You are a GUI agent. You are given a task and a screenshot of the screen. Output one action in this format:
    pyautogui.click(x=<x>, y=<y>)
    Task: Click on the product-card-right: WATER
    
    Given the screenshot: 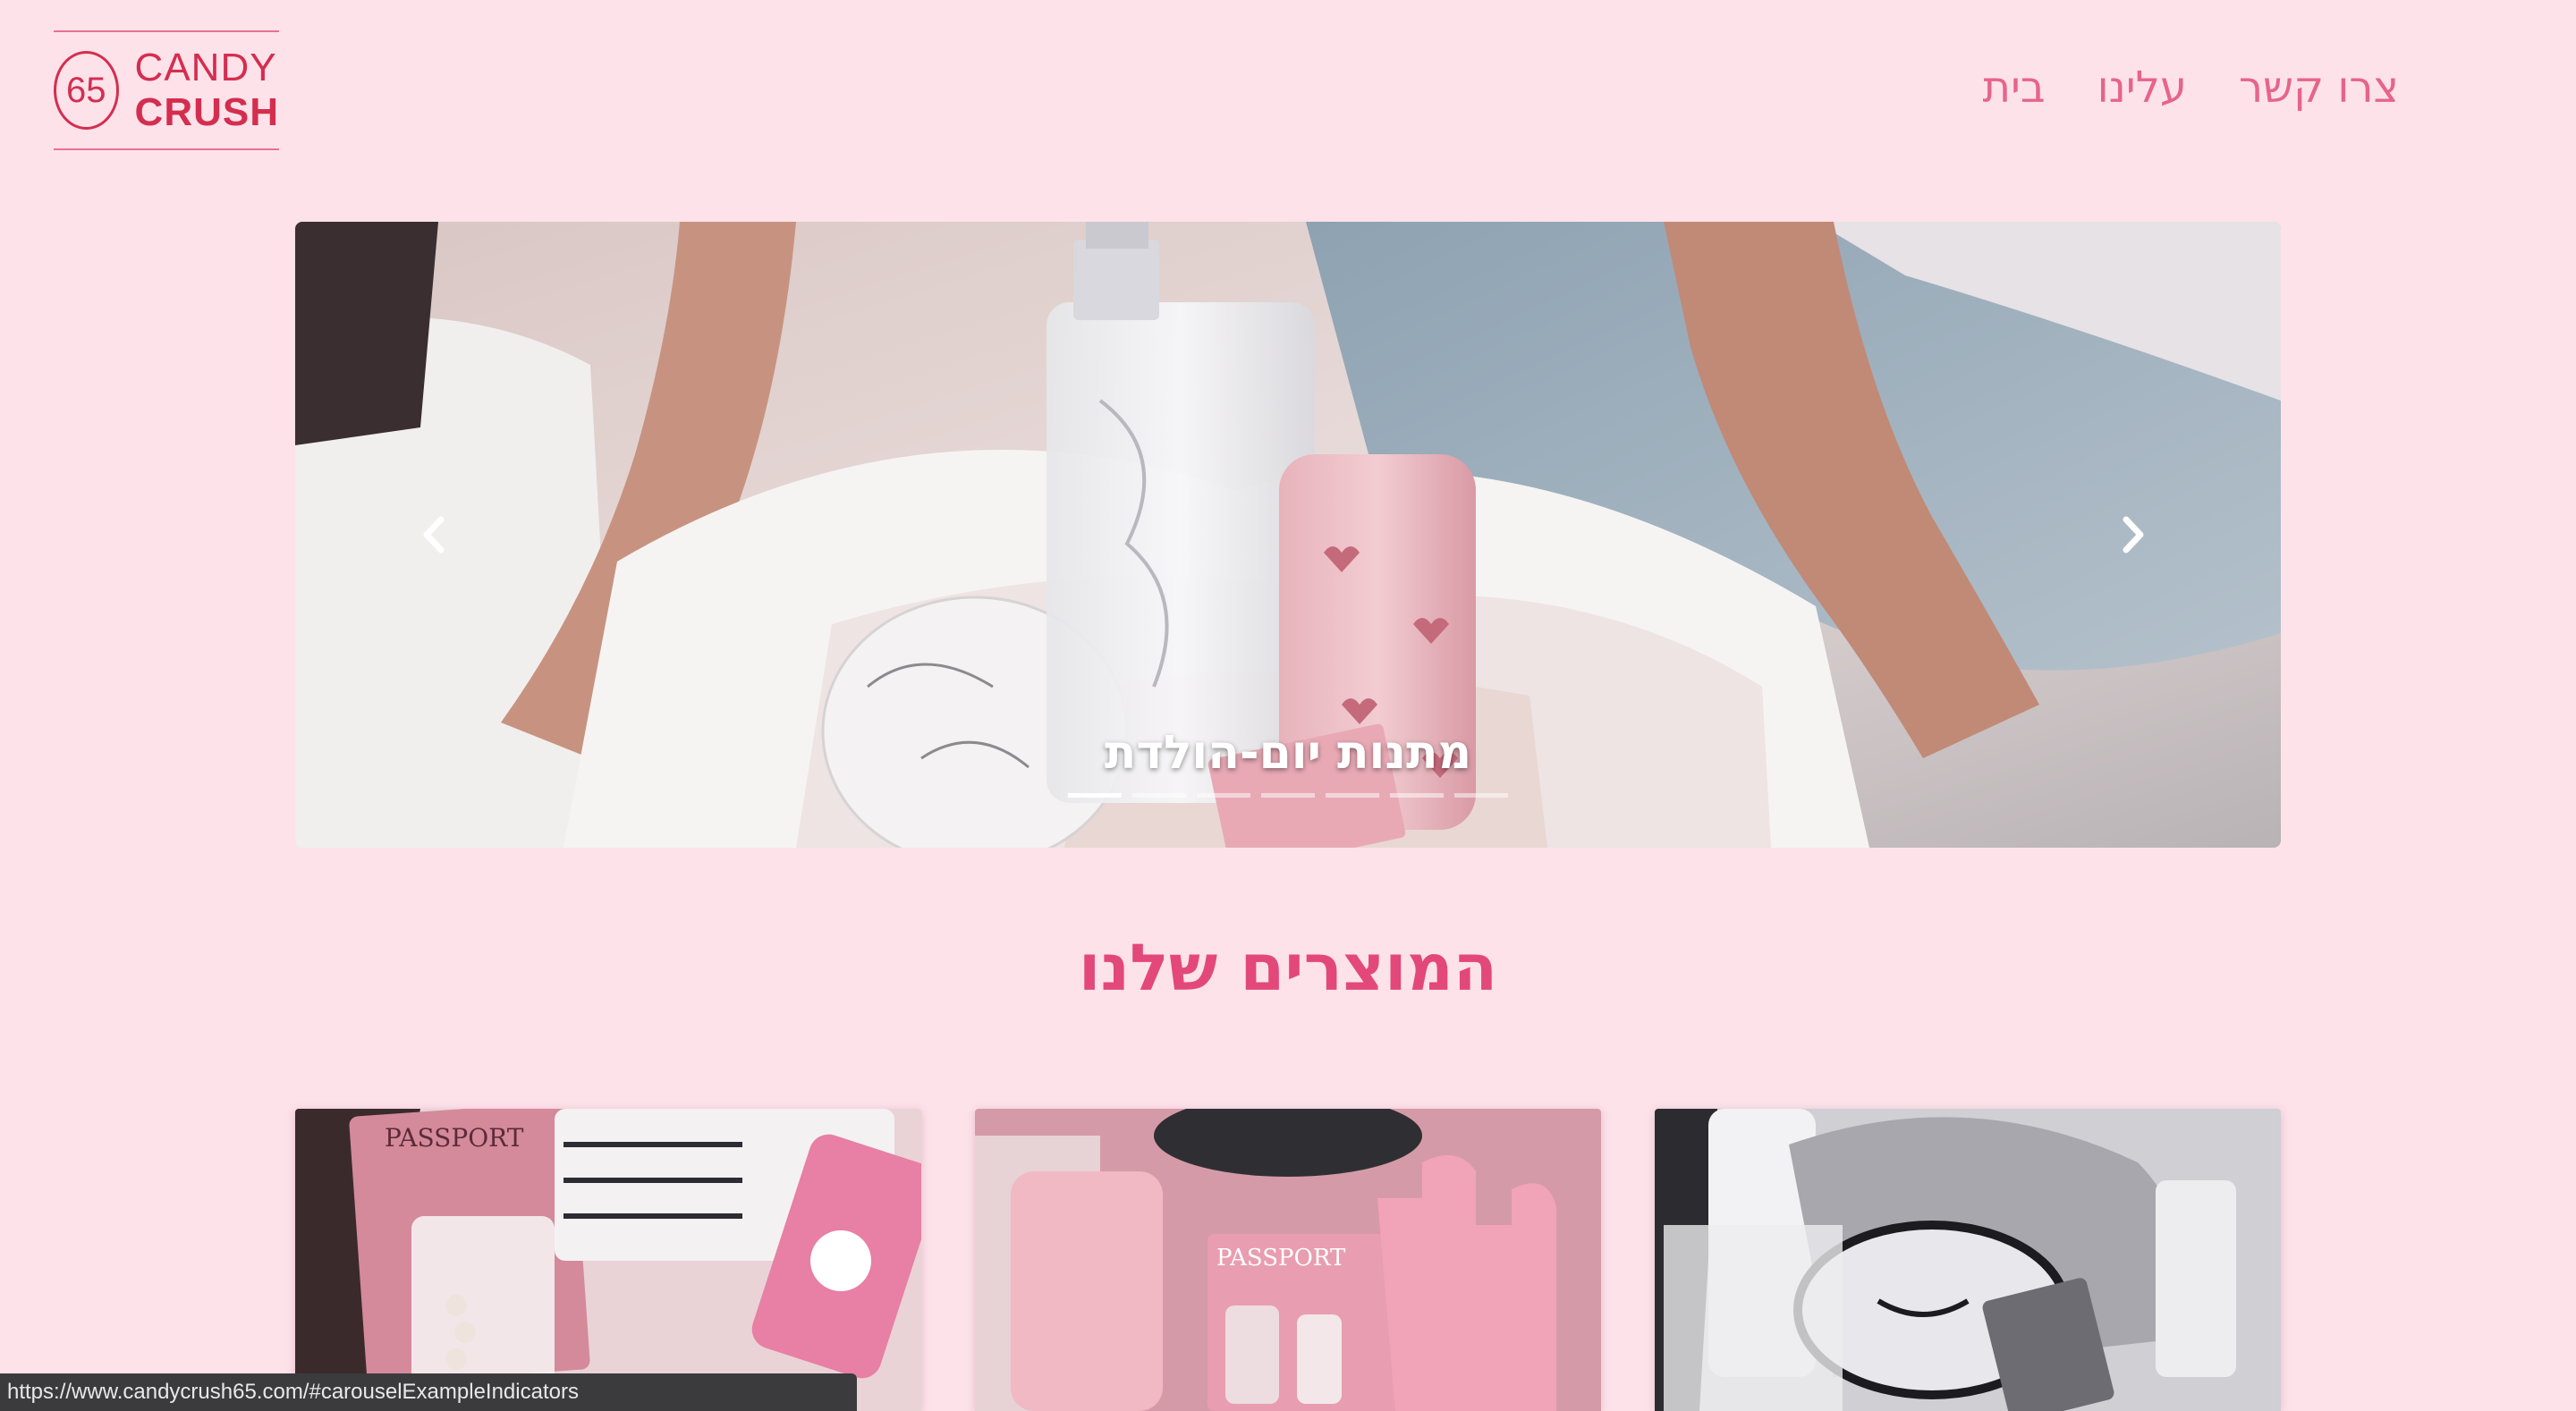 What is the action you would take?
    pyautogui.click(x=1968, y=1260)
    